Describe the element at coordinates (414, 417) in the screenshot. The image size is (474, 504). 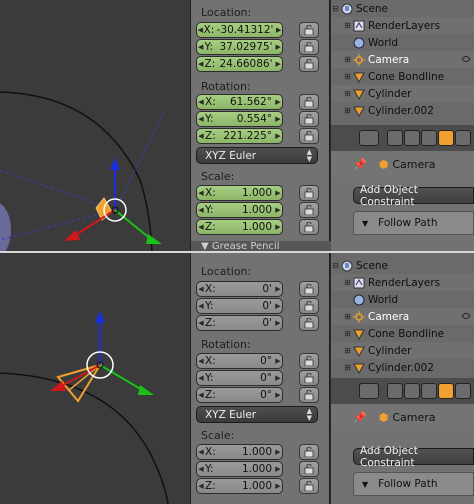
I see `context-object-name: Camera` at that location.